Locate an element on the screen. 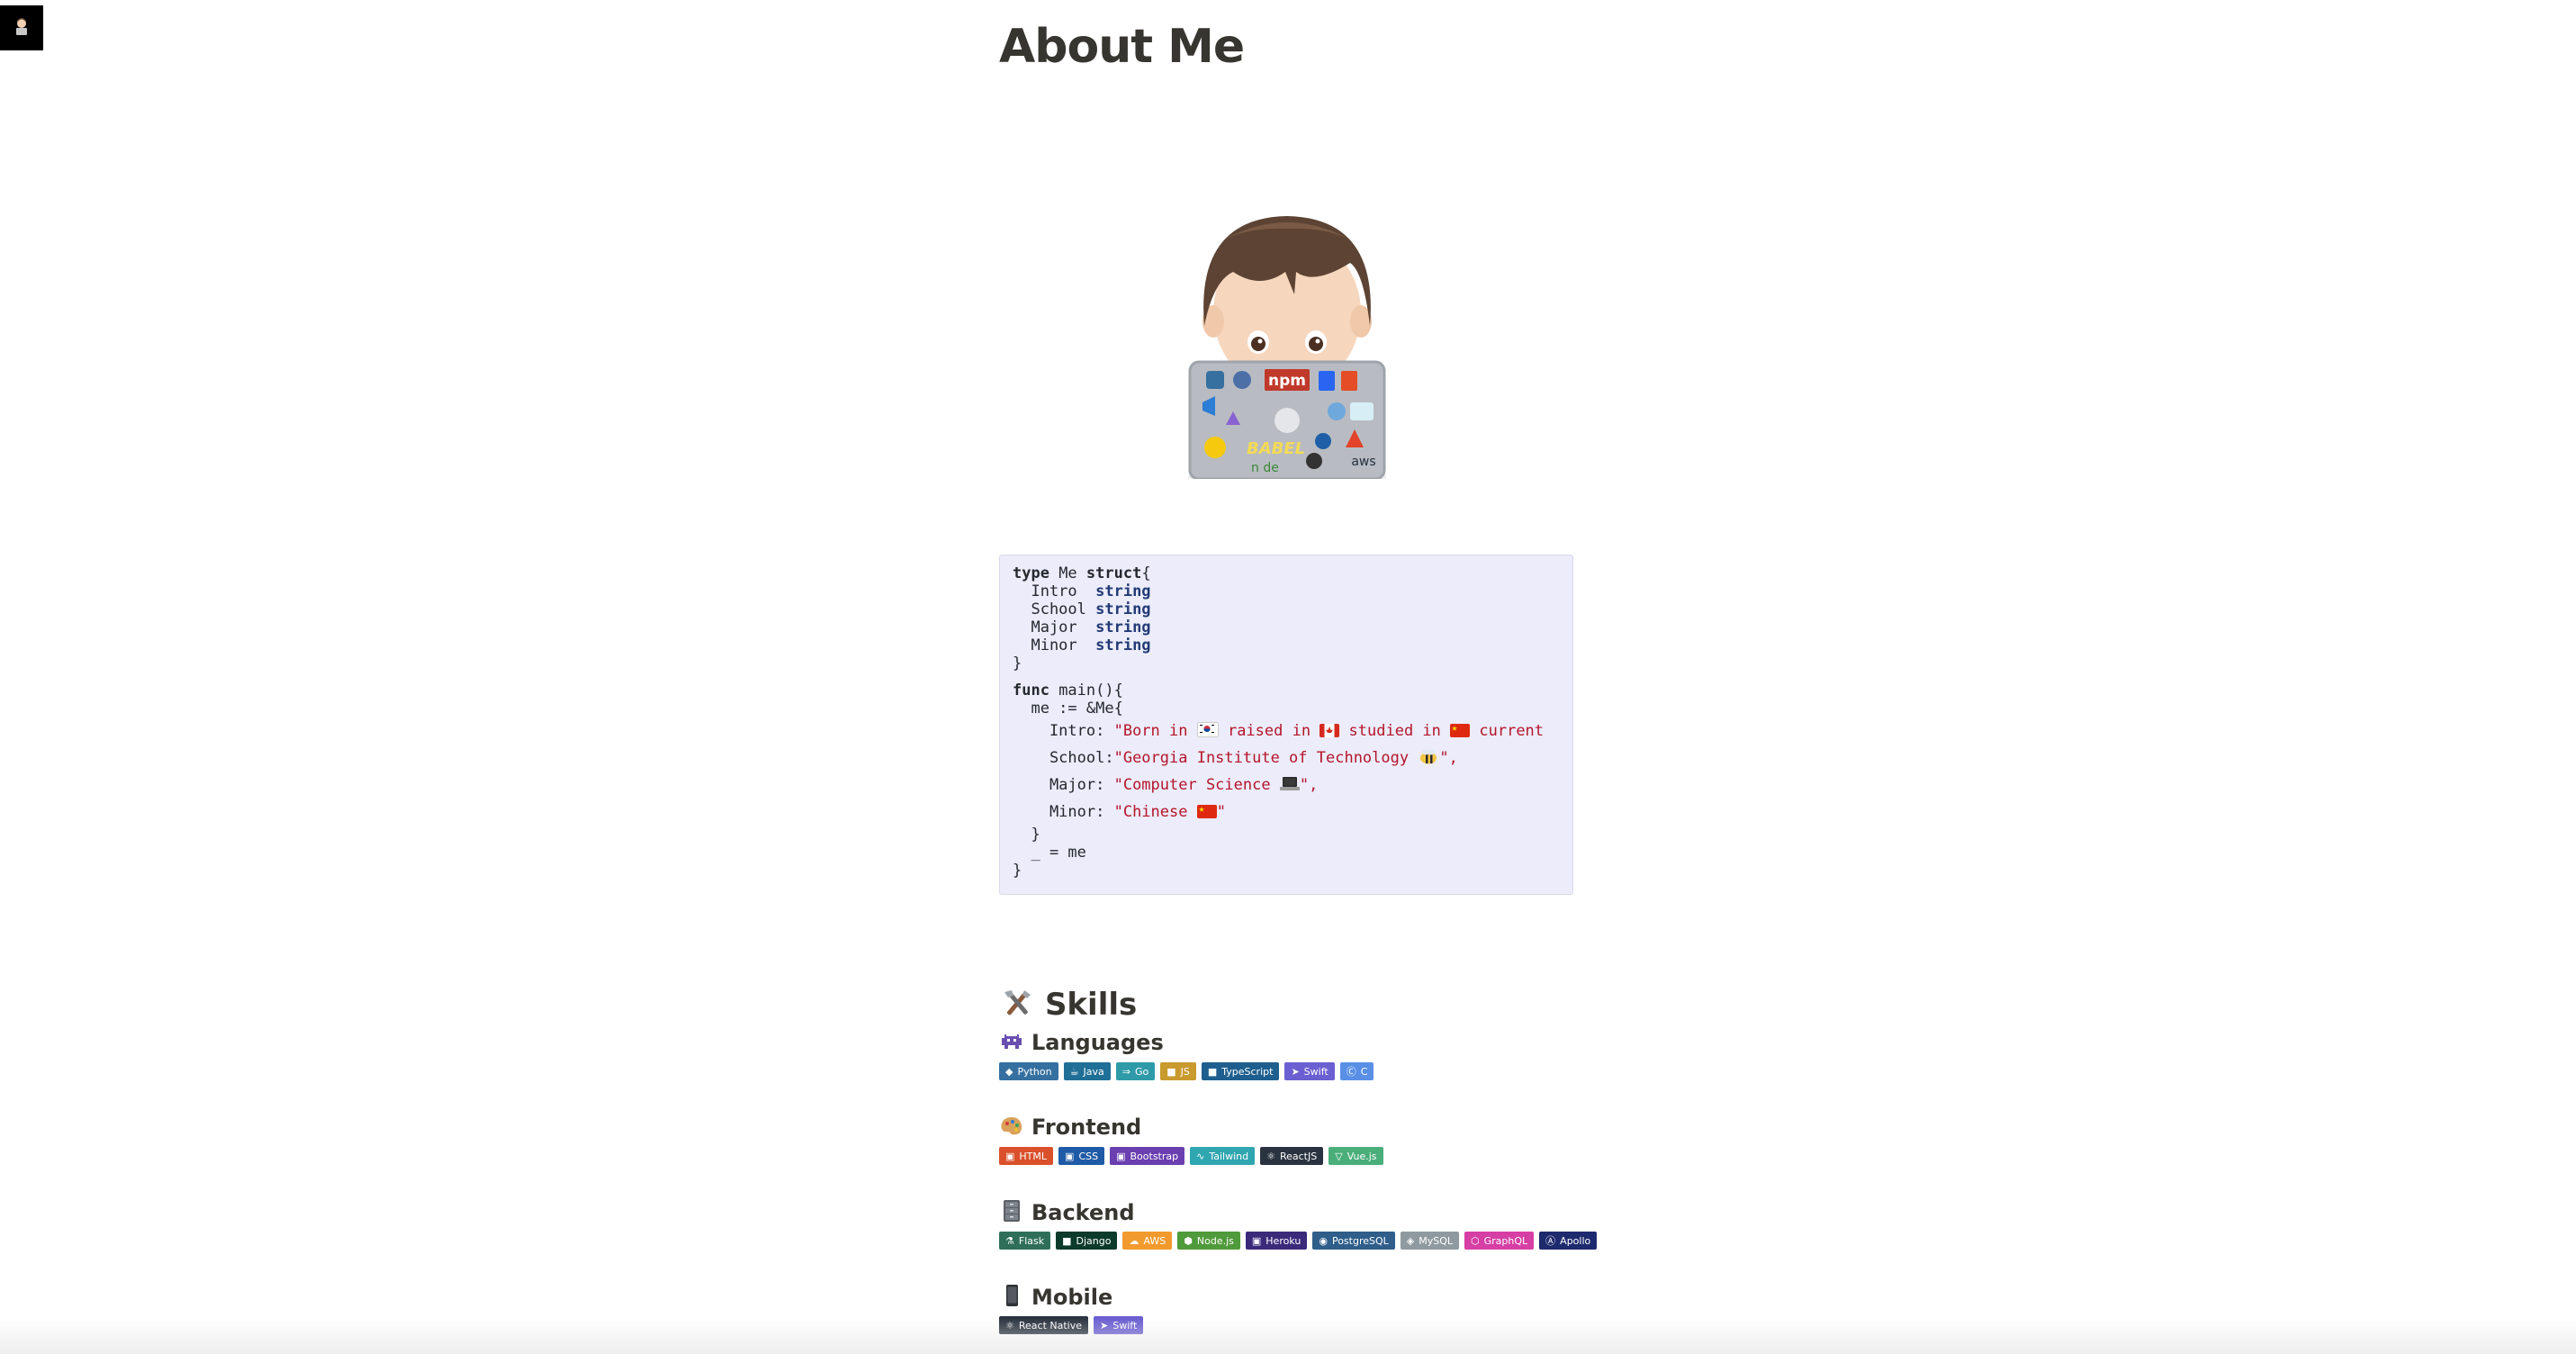 Image resolution: width=2576 pixels, height=1354 pixels. skill-badge-aws: ☁ AWS is located at coordinates (1147, 1241).